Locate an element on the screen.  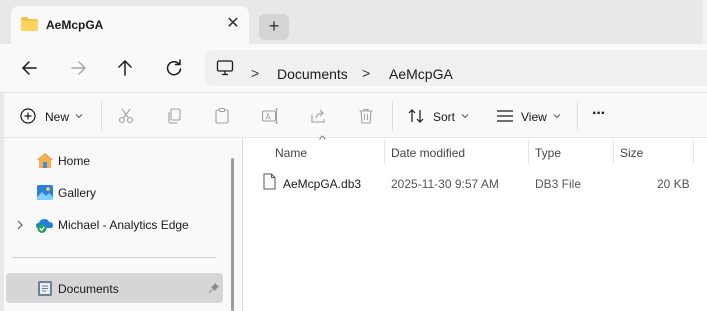
documents-icon is located at coordinates (45, 288).